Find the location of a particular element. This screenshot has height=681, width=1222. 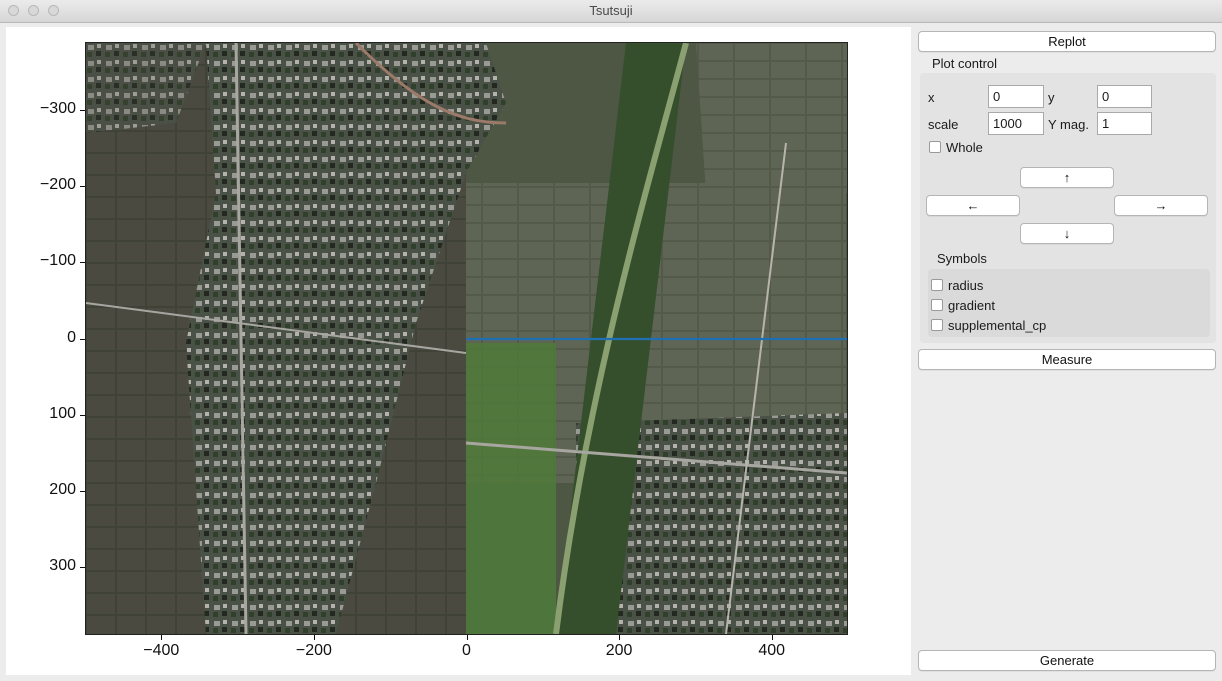

gradient-checkbox is located at coordinates (937, 305).